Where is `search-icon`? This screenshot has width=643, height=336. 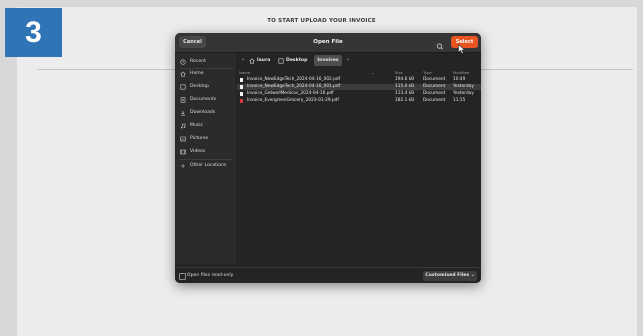
search-icon is located at coordinates (440, 43).